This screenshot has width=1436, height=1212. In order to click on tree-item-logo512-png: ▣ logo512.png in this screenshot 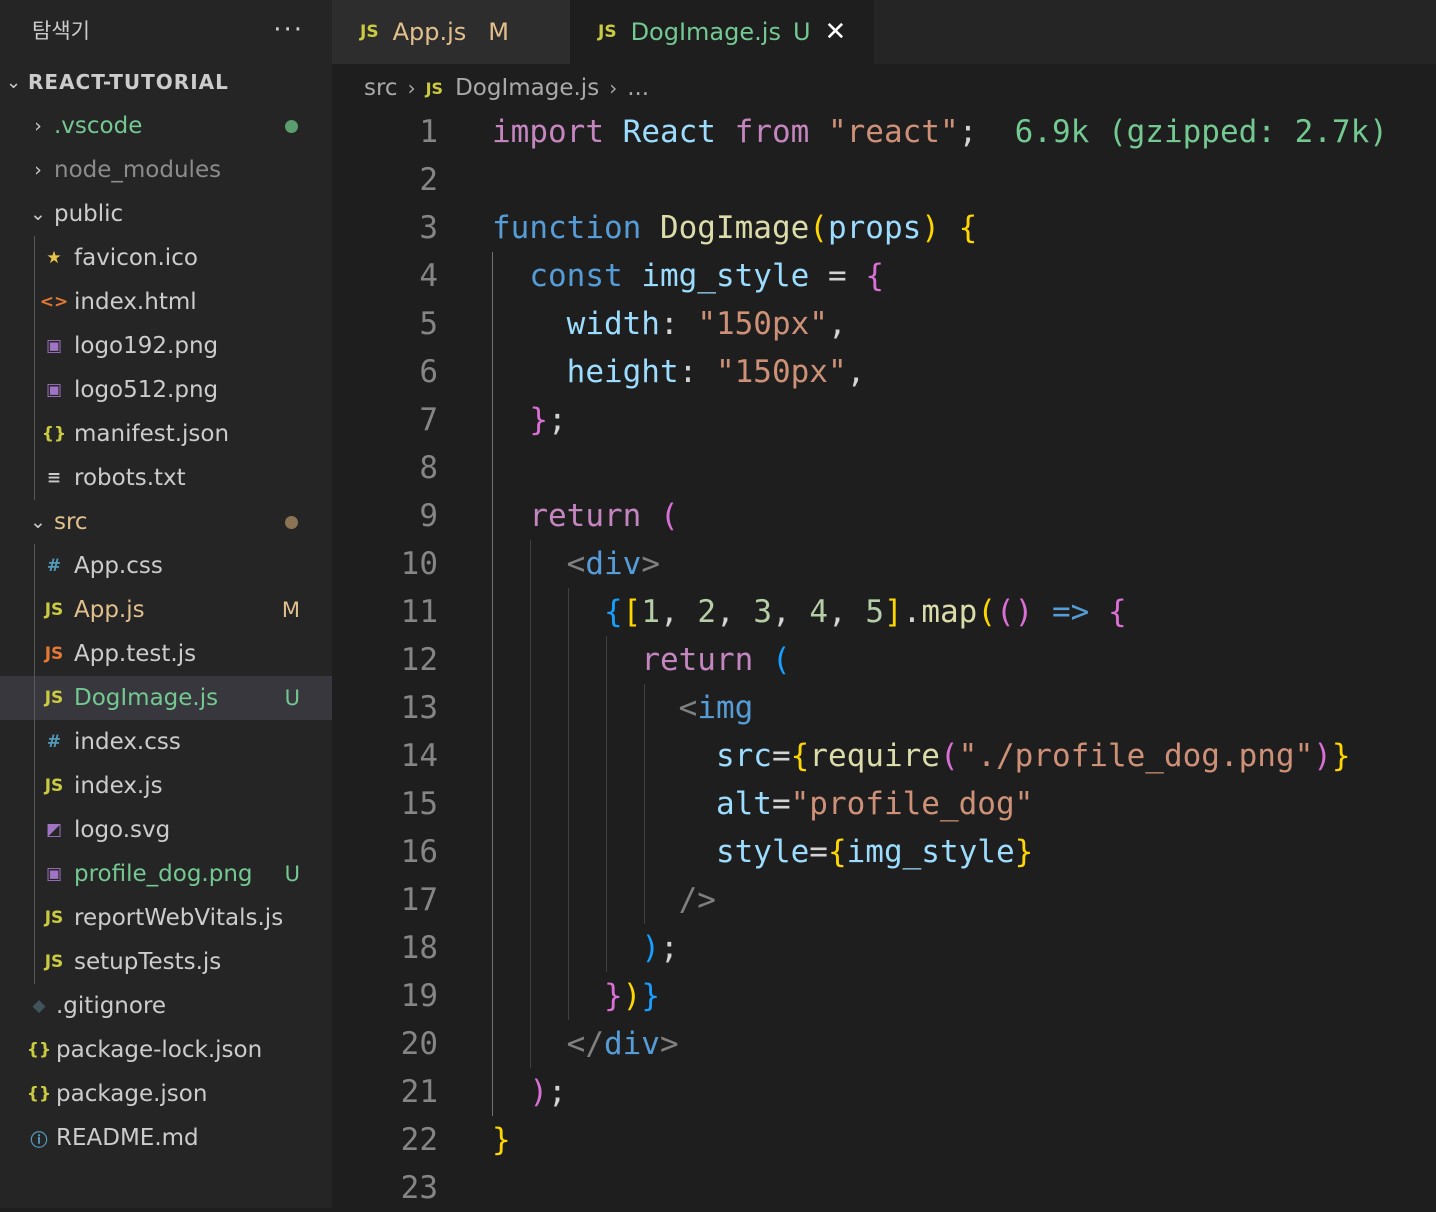, I will do `click(166, 390)`.